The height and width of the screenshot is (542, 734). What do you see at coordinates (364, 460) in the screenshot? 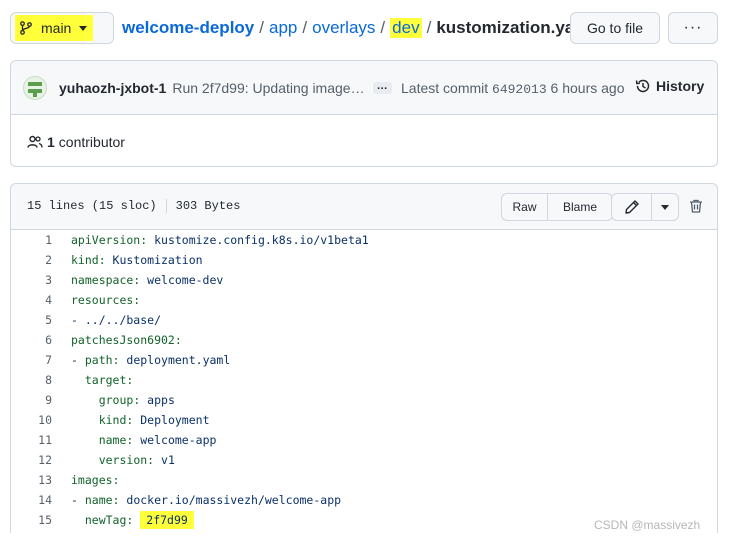
I see `code-line: 12 version: v1` at bounding box center [364, 460].